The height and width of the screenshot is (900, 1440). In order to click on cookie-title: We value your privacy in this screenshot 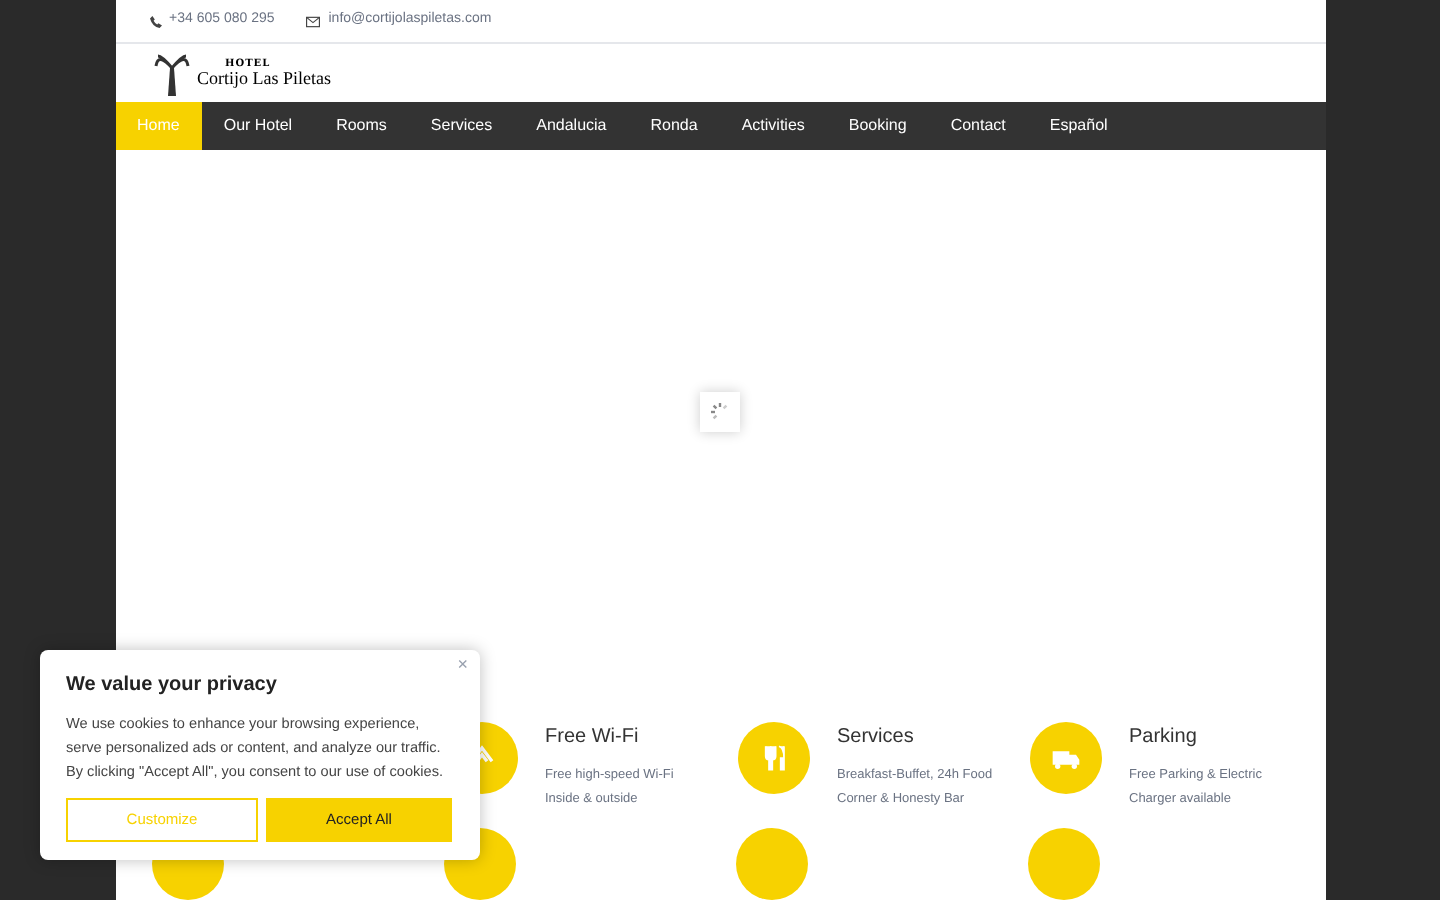, I will do `click(172, 686)`.